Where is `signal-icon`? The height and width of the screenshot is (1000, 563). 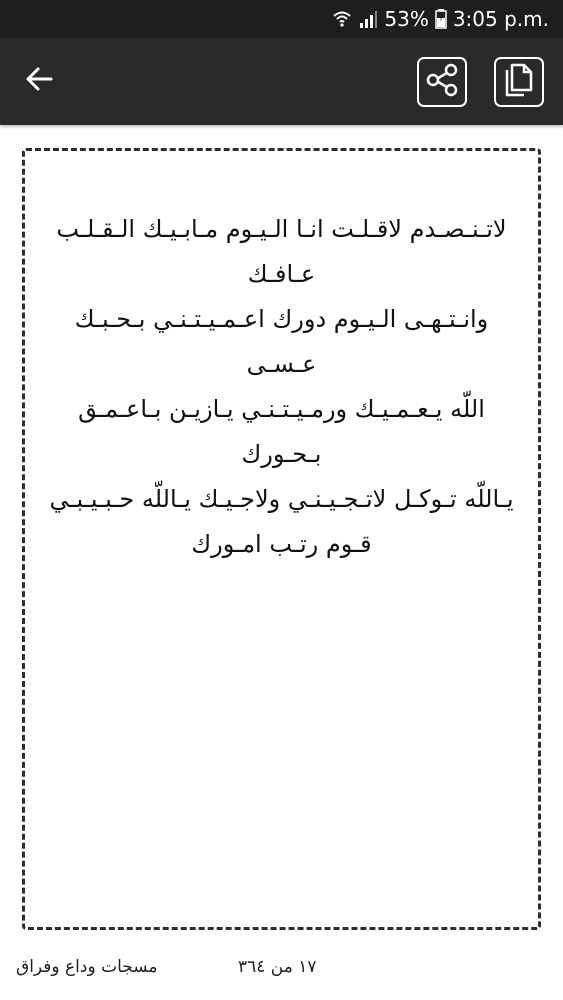 signal-icon is located at coordinates (368, 19).